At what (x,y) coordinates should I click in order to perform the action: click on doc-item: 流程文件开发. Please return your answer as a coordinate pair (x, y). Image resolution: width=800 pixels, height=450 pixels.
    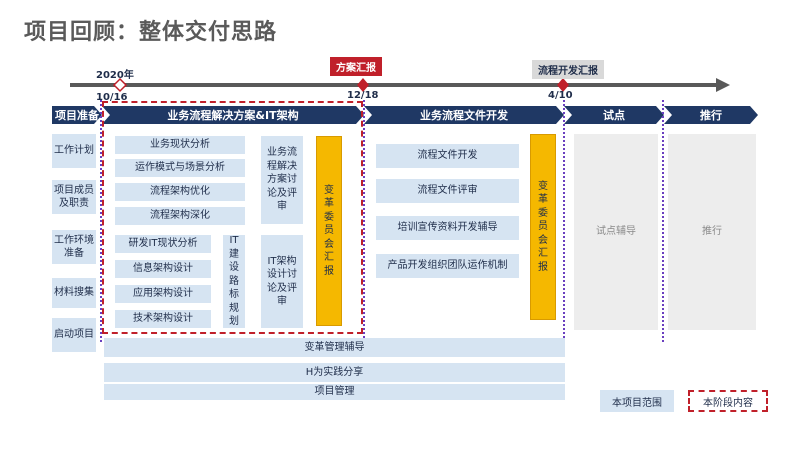
    Looking at the image, I should click on (447, 156).